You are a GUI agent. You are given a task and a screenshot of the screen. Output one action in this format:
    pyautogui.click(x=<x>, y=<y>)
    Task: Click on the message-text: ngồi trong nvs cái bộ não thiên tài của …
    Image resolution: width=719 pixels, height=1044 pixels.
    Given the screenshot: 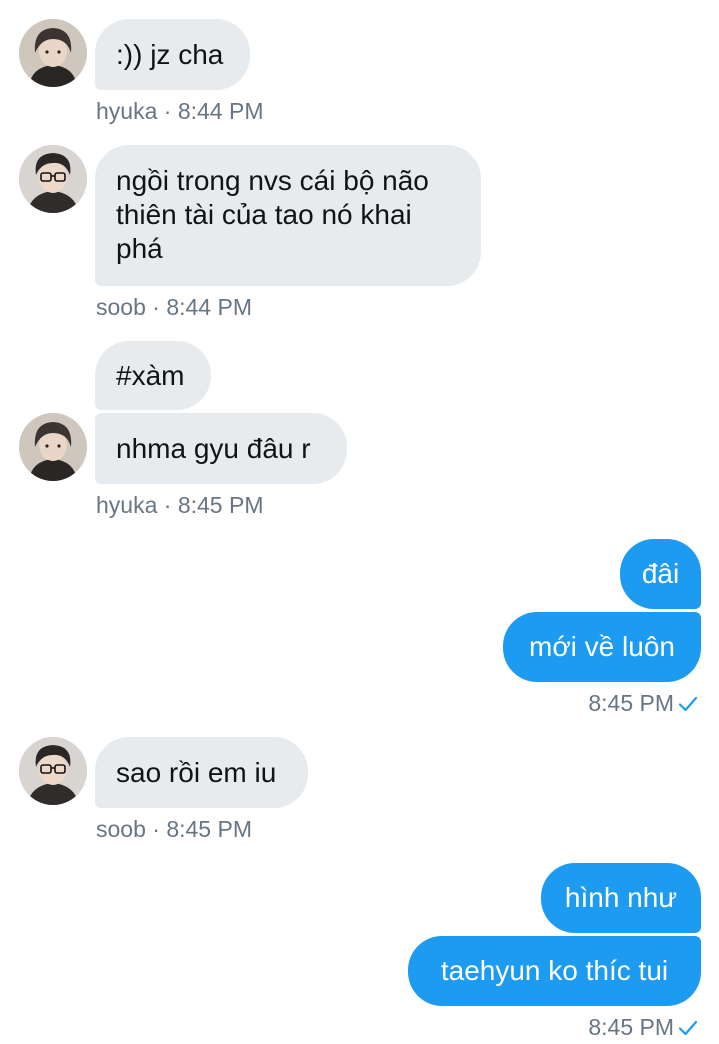 What is the action you would take?
    pyautogui.click(x=272, y=214)
    